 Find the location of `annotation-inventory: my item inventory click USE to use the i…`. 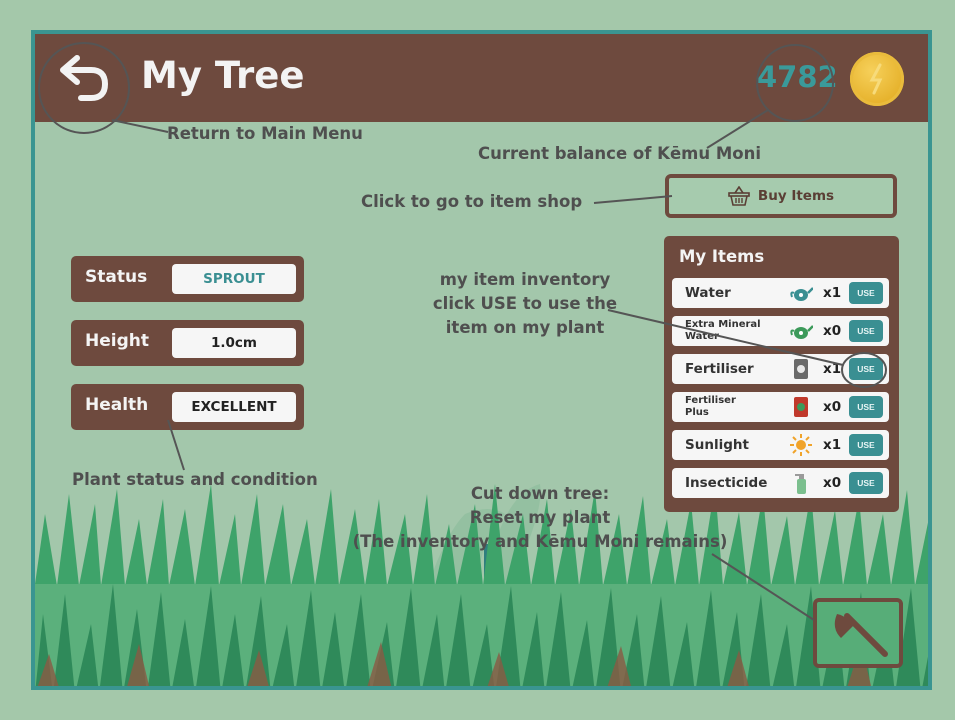

annotation-inventory: my item inventory click USE to use the i… is located at coordinates (525, 304).